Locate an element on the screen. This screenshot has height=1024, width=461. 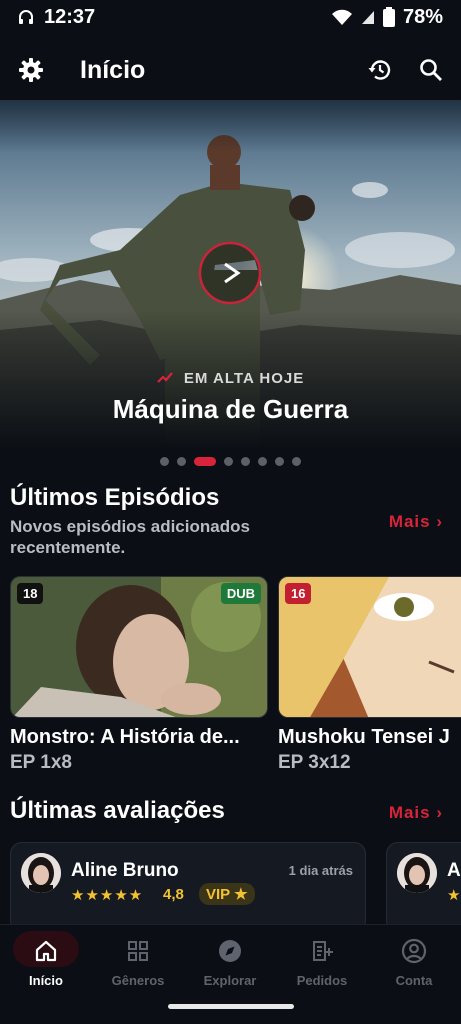
nav-label: Gêneros is located at coordinates (138, 980).